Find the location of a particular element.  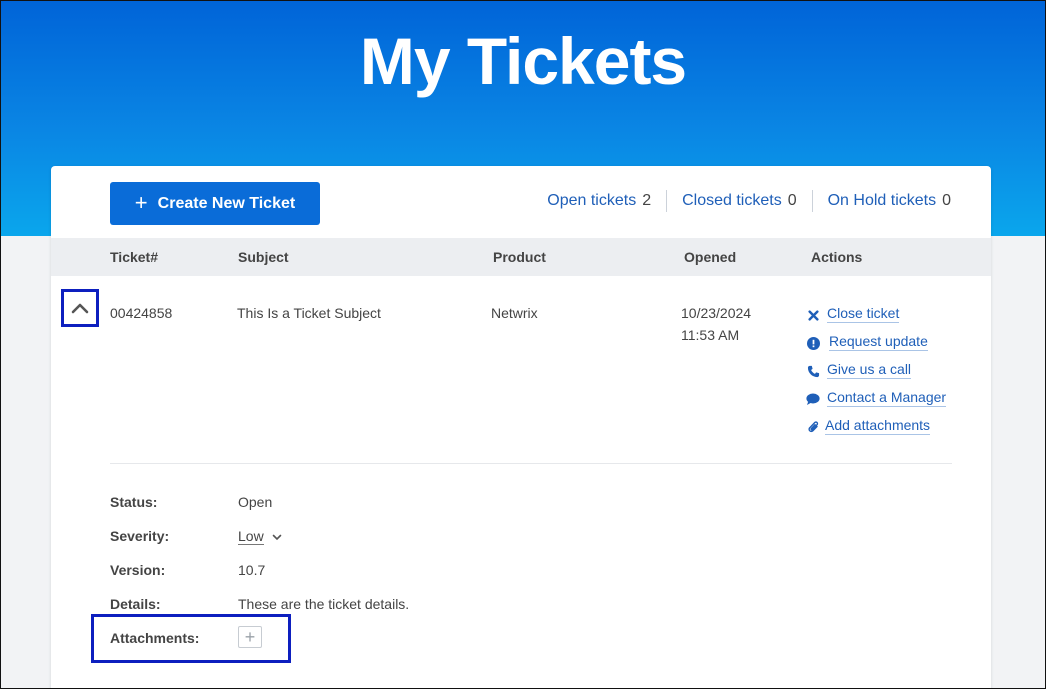

column-header-ticket: Ticket# is located at coordinates (134, 257).